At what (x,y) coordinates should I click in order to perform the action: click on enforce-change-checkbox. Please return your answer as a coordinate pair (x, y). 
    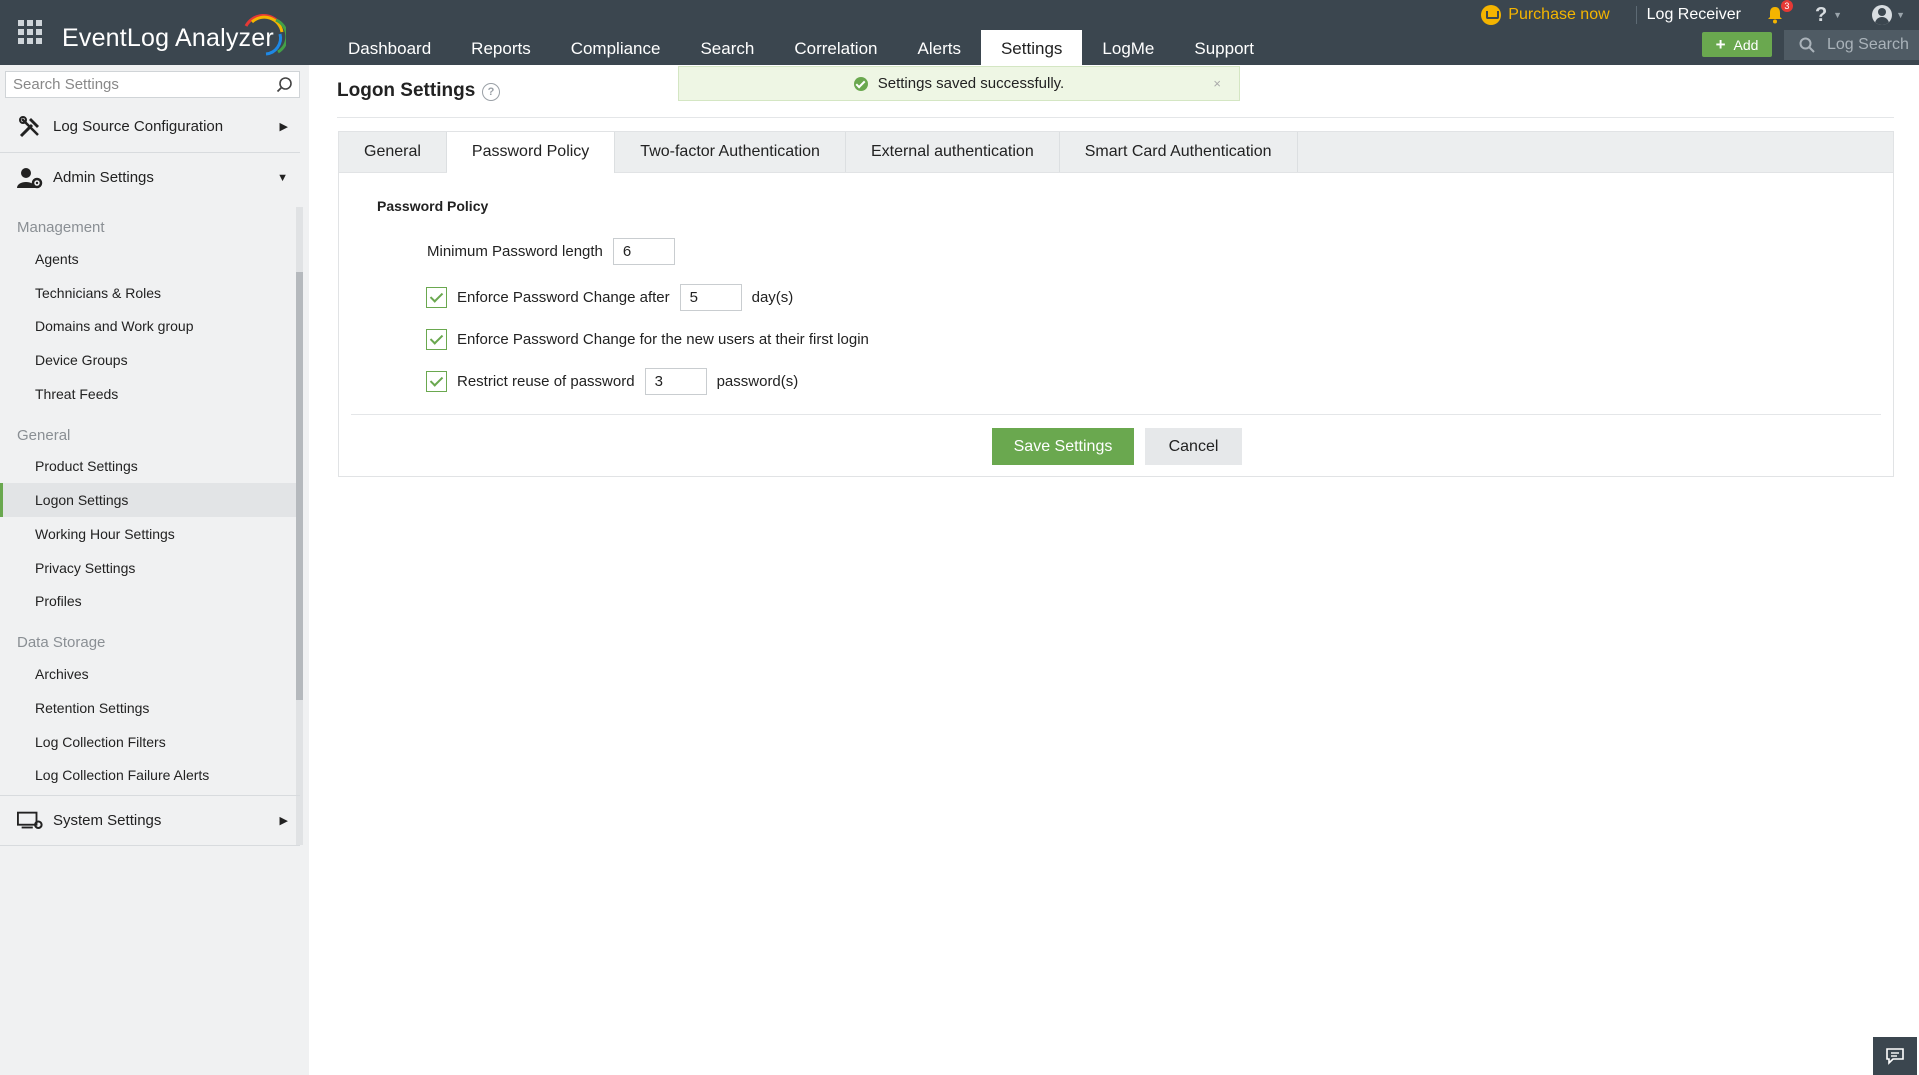
    Looking at the image, I should click on (436, 297).